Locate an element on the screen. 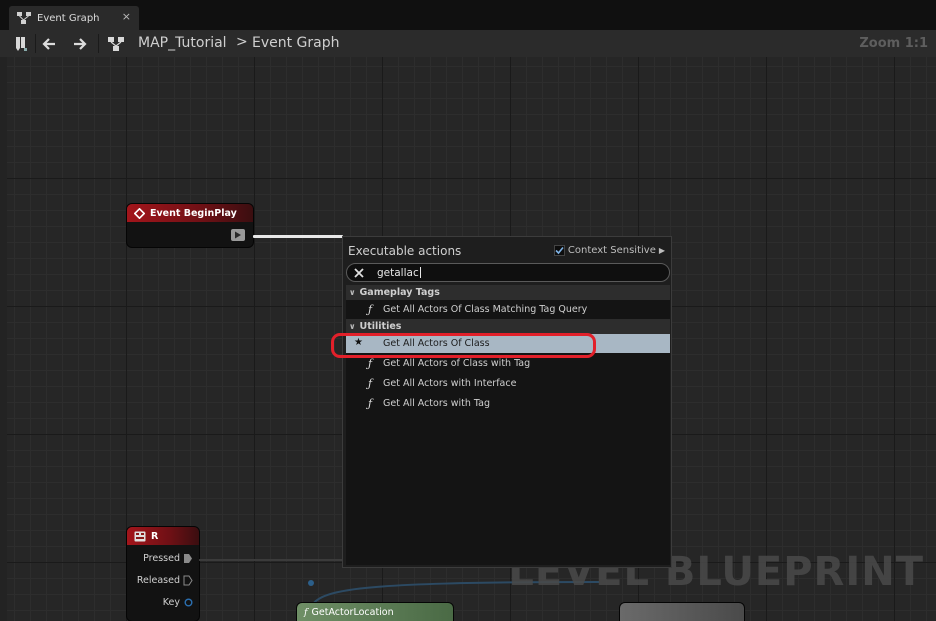 Image resolution: width=936 pixels, height=621 pixels. clear-search-icon is located at coordinates (359, 273).